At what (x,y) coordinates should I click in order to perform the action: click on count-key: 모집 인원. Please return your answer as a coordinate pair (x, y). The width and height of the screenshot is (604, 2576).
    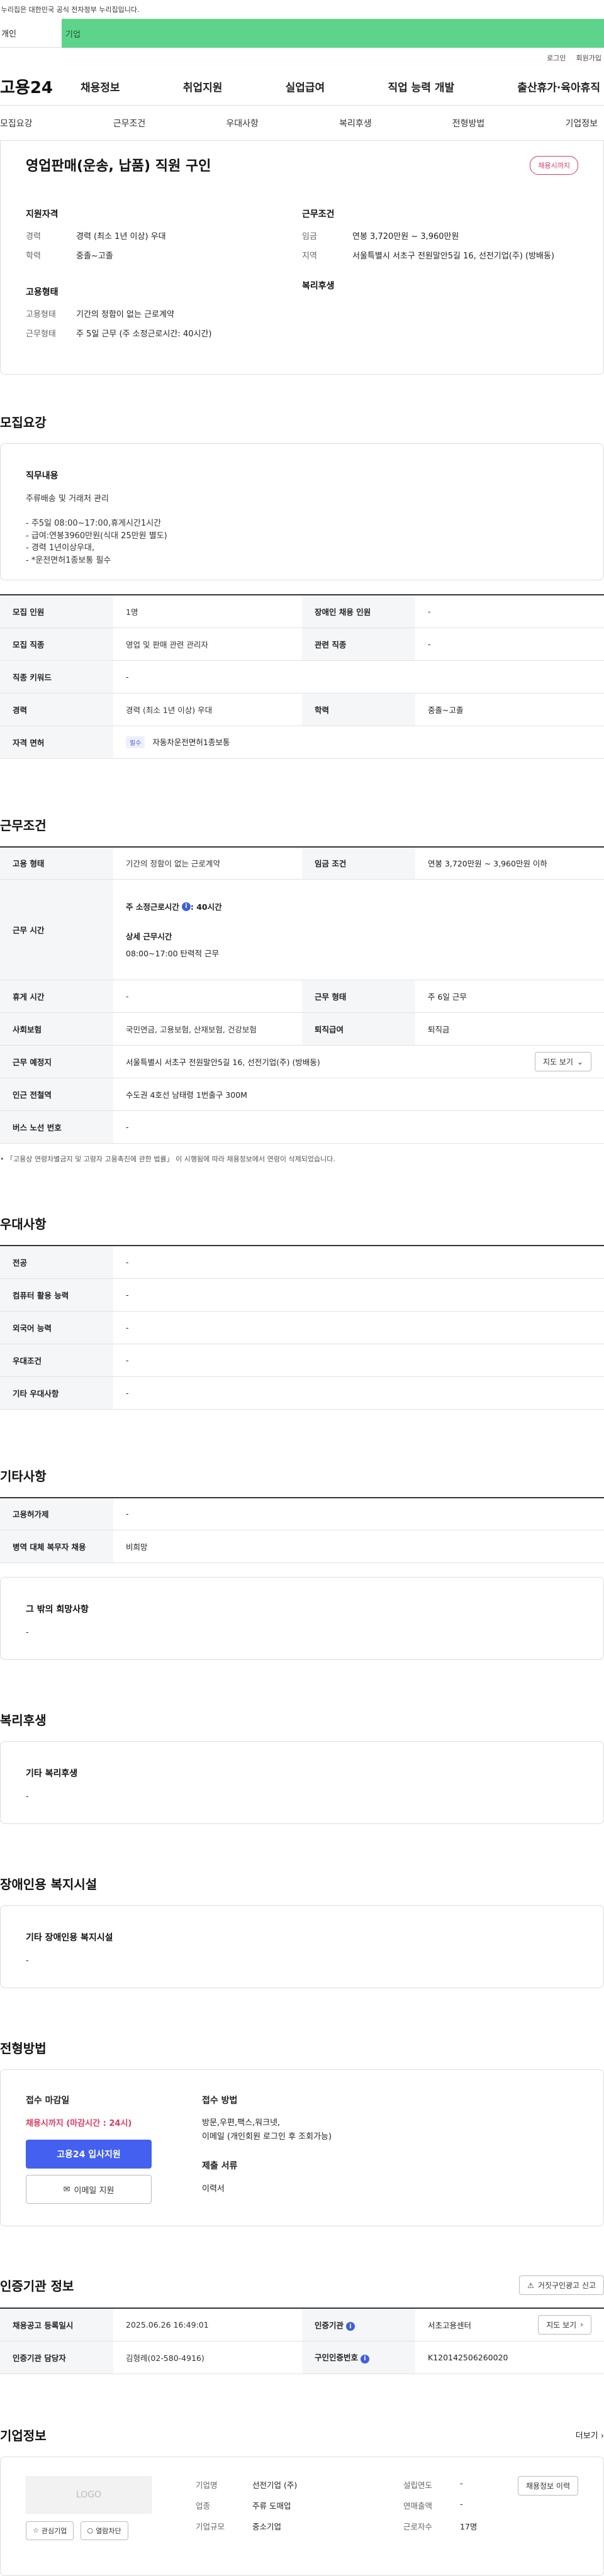
    Looking at the image, I should click on (56, 611).